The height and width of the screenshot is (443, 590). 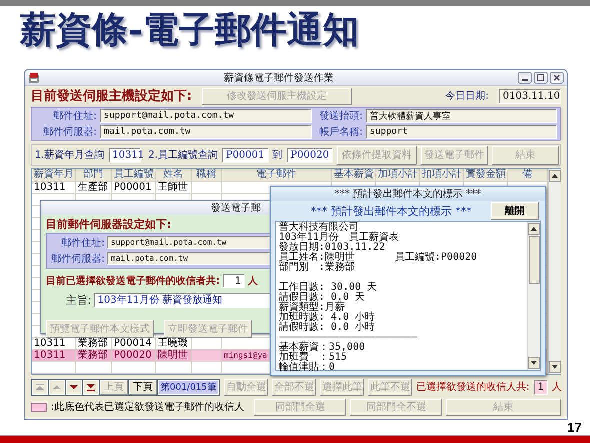 I want to click on column-header: 基本薪資, so click(x=354, y=175).